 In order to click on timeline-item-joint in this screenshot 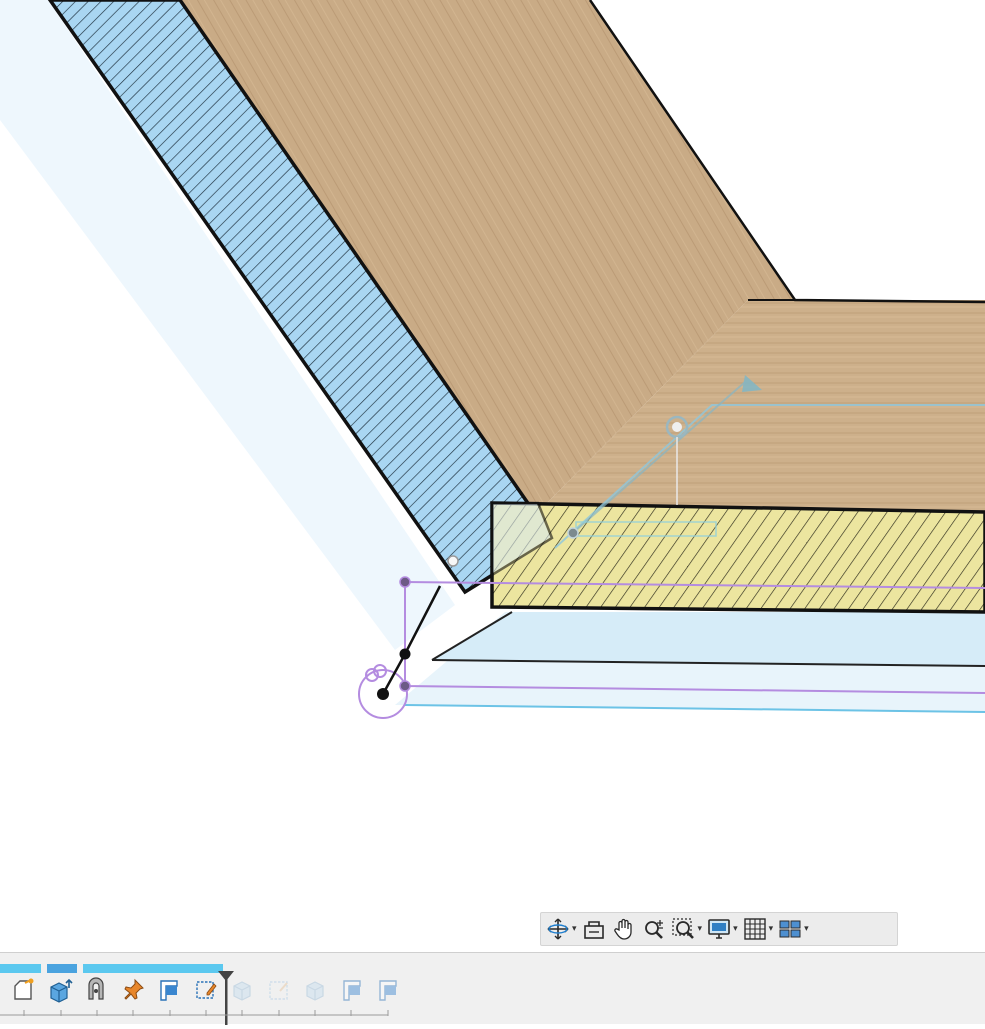, I will do `click(97, 992)`.